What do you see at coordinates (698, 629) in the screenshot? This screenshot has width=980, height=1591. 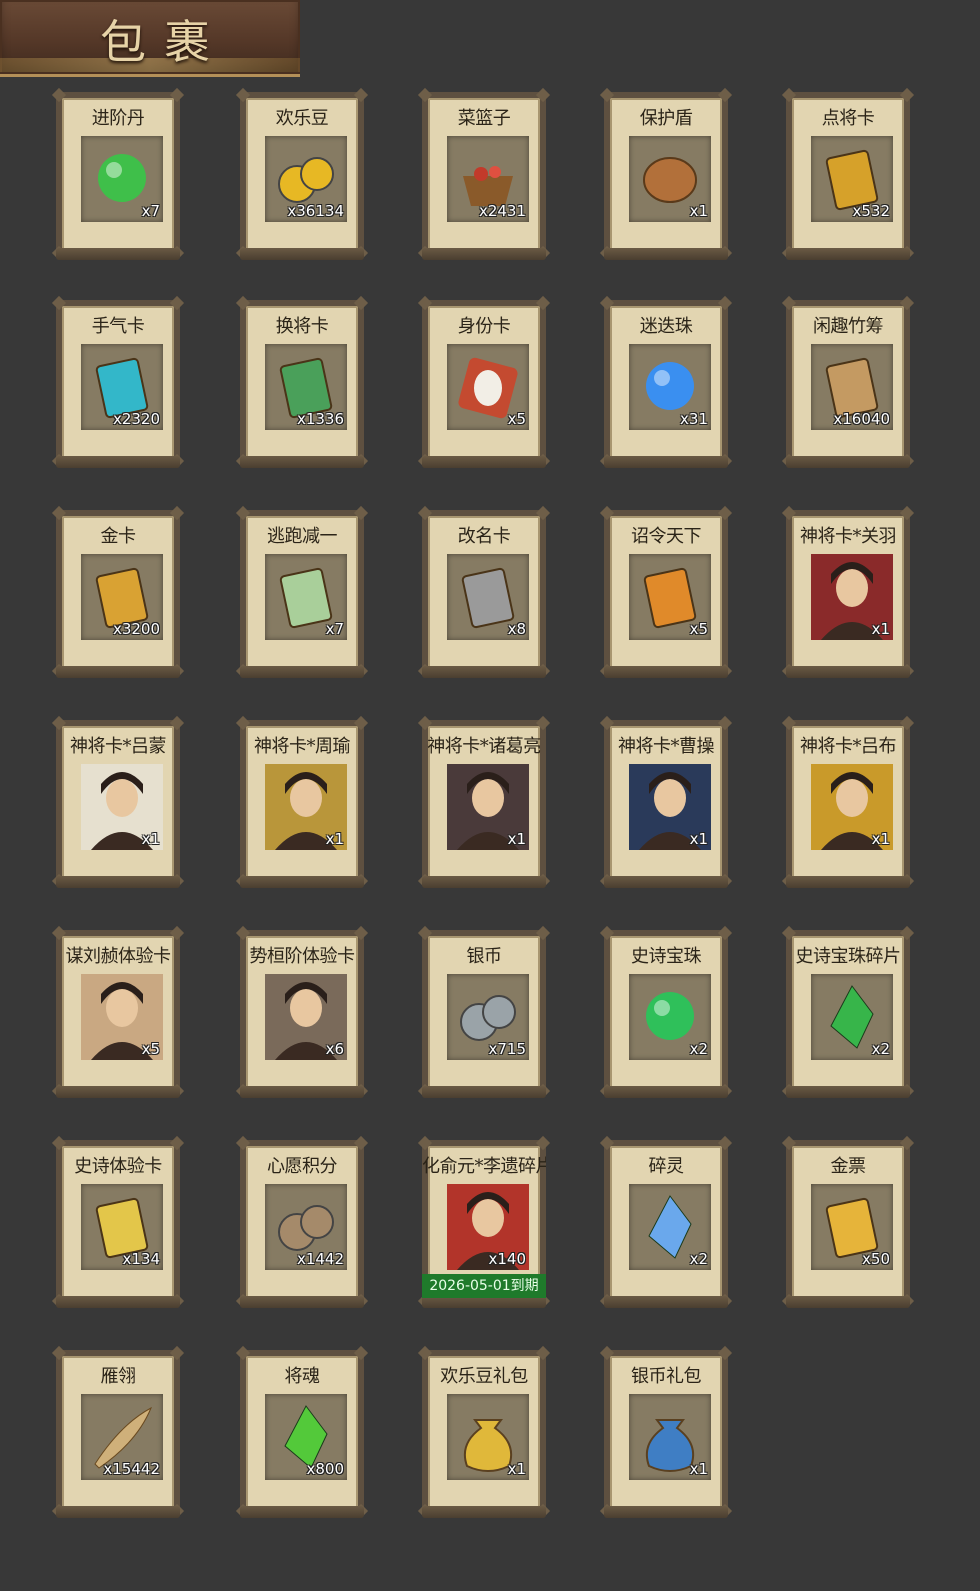 I see `item-quantity: x5` at bounding box center [698, 629].